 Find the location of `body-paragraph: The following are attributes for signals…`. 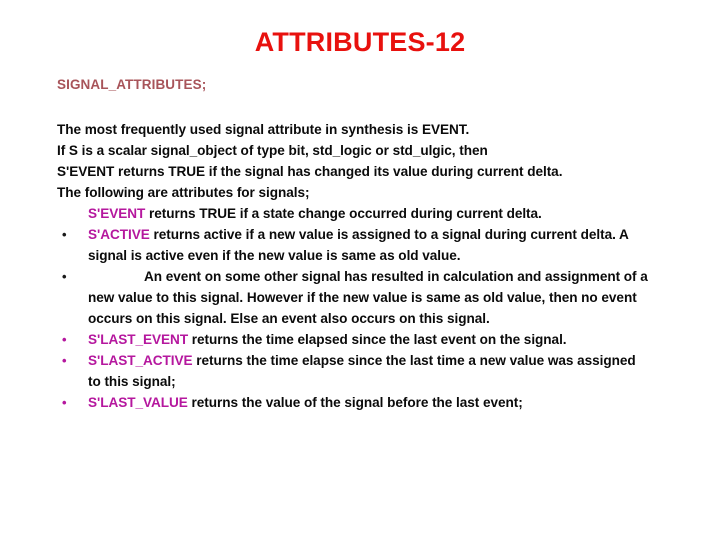

body-paragraph: The following are attributes for signals… is located at coordinates (183, 192).